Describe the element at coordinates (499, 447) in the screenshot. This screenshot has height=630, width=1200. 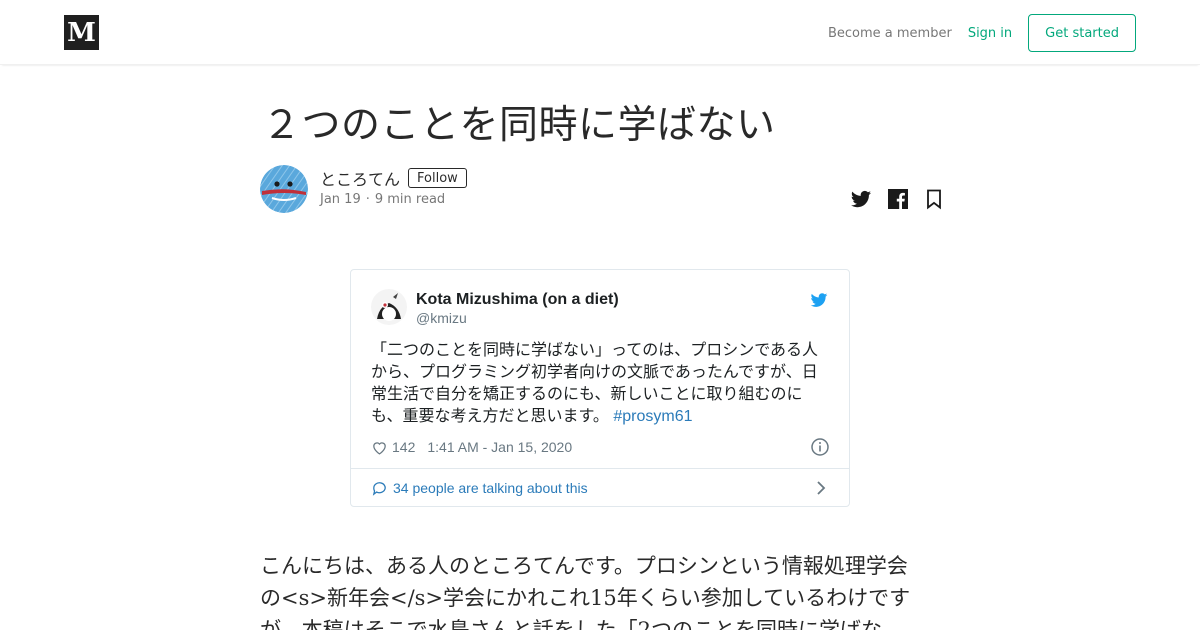
I see `tweet-timestamp: 1:41 AM - Jan 15, 2020` at that location.